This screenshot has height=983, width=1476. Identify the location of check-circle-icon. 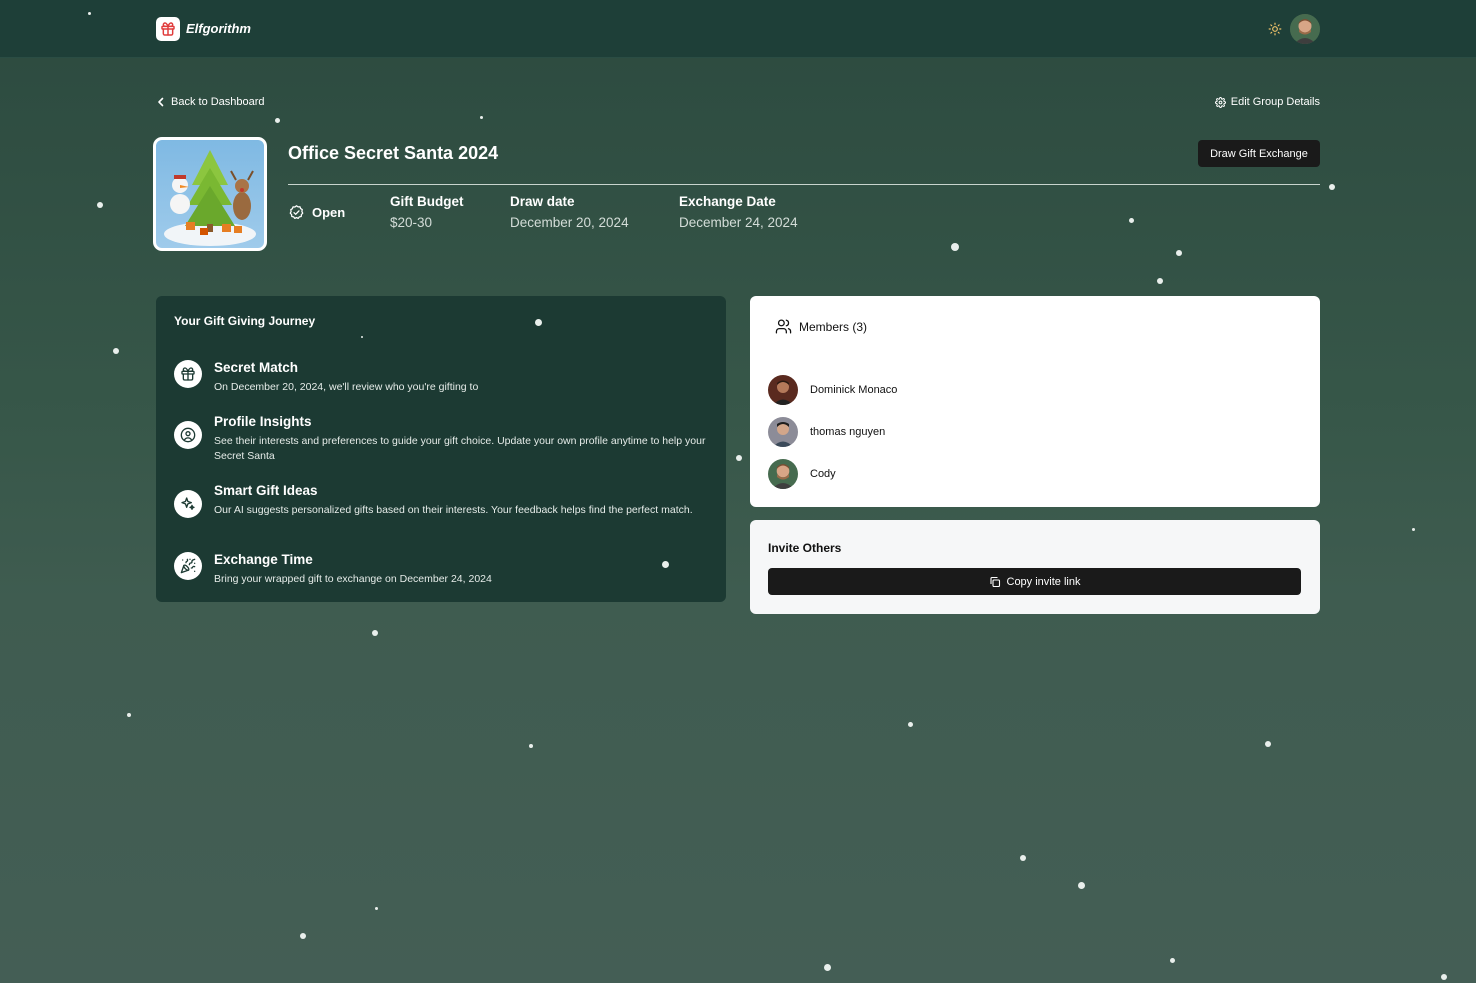
(296, 212).